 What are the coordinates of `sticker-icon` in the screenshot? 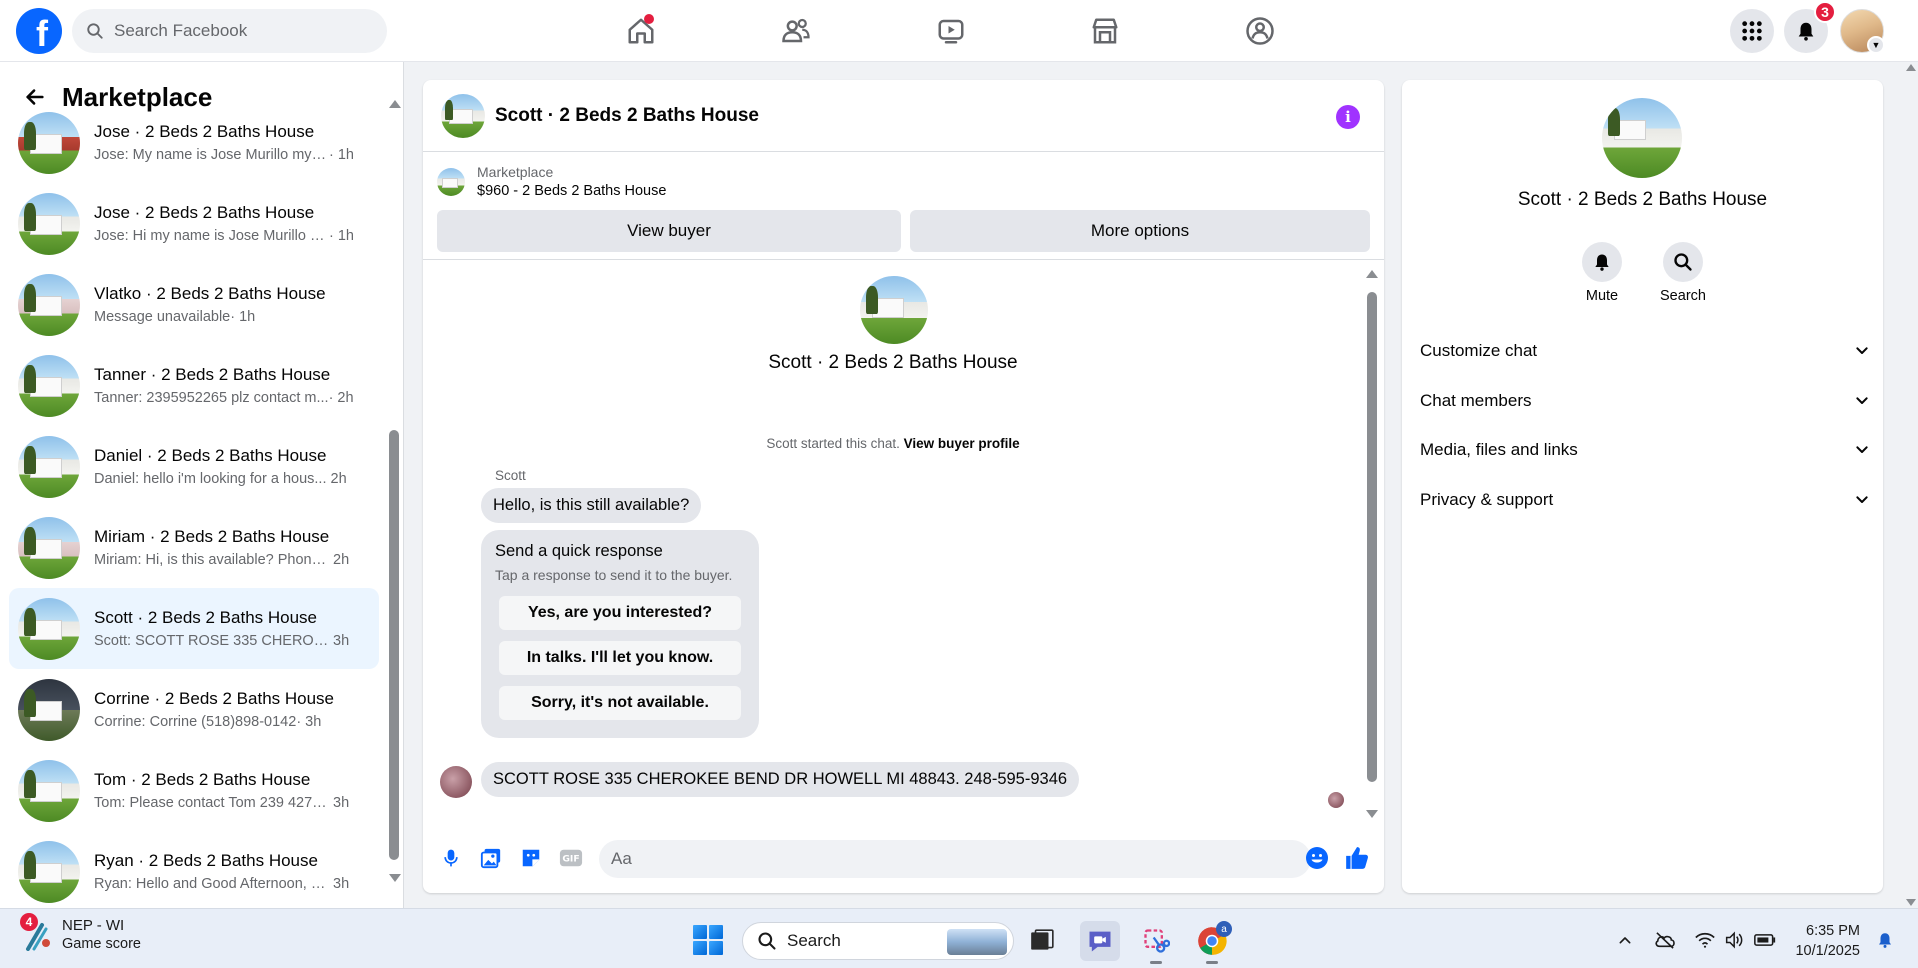 It's located at (531, 858).